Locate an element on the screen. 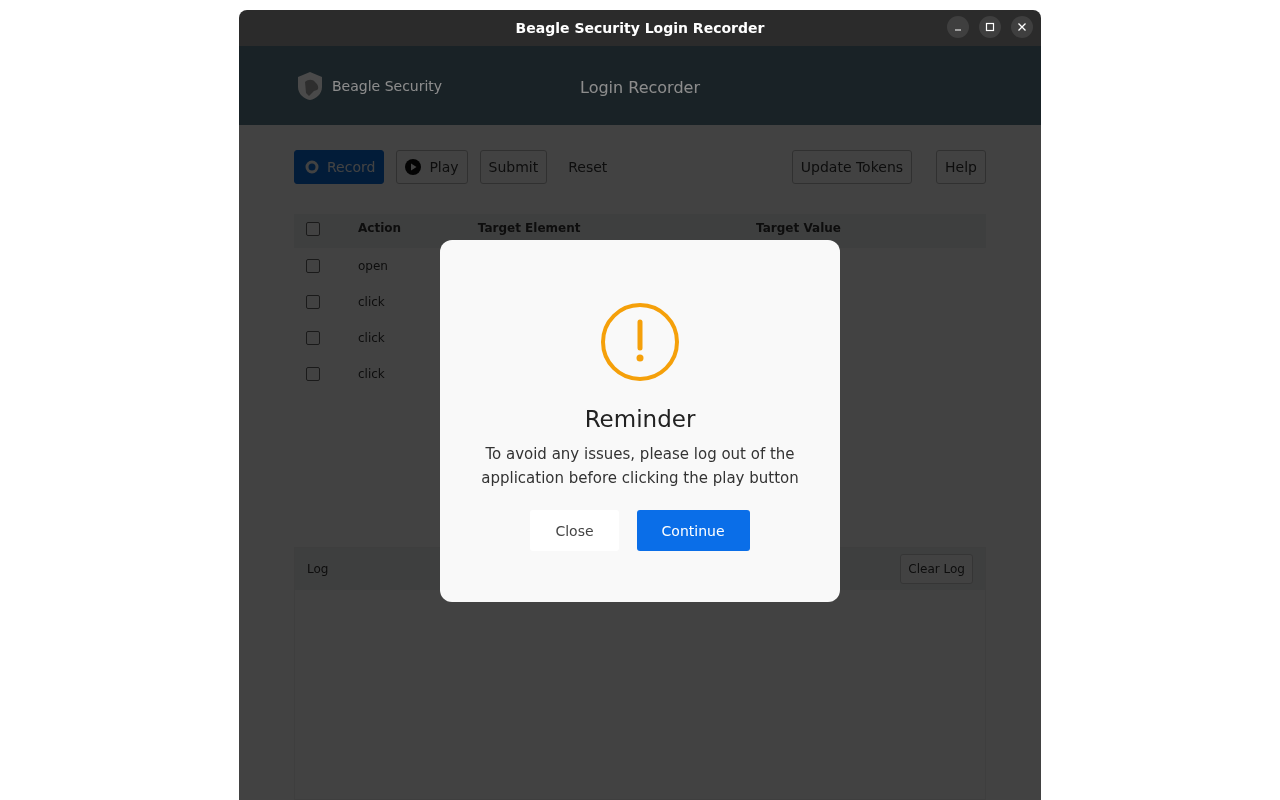 This screenshot has height=800, width=1280. dialog-title: Reminder is located at coordinates (640, 419).